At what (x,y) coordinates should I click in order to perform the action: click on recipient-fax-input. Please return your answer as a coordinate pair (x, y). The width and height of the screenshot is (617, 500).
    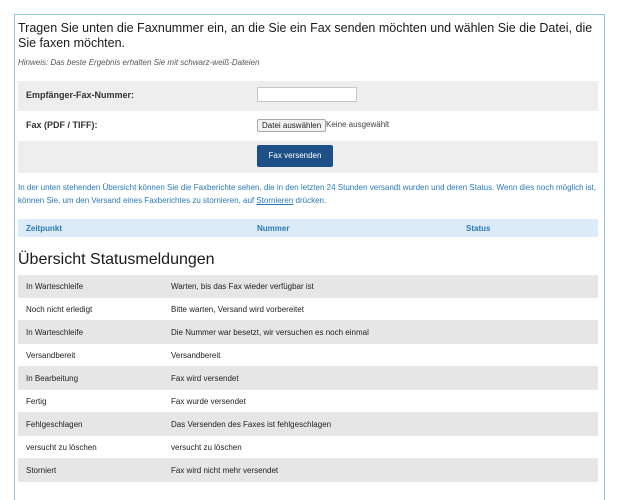
    Looking at the image, I should click on (307, 94).